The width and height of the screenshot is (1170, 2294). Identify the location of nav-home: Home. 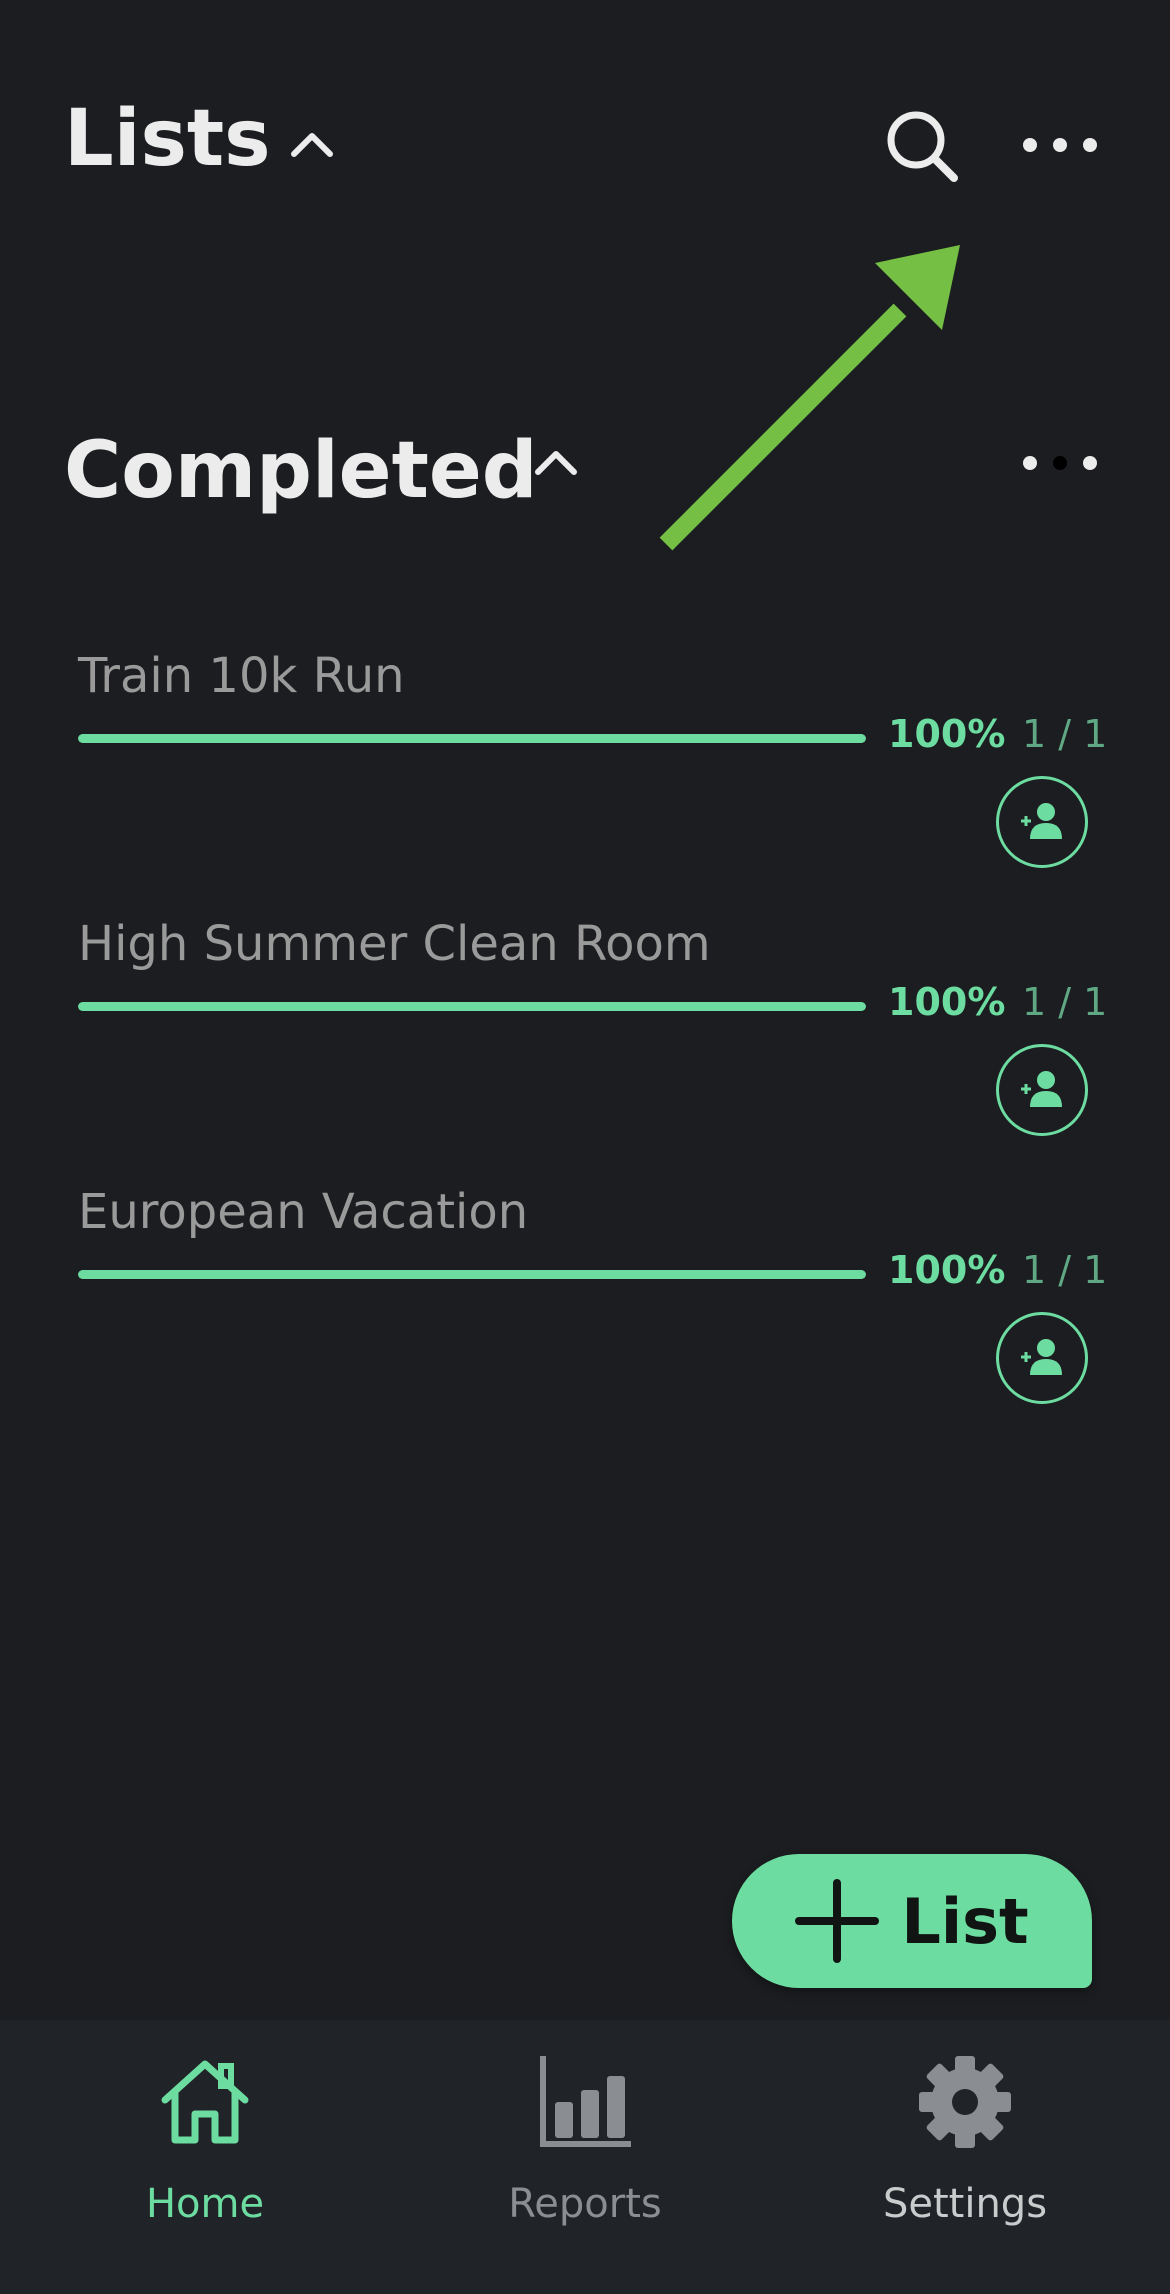
(205, 2157).